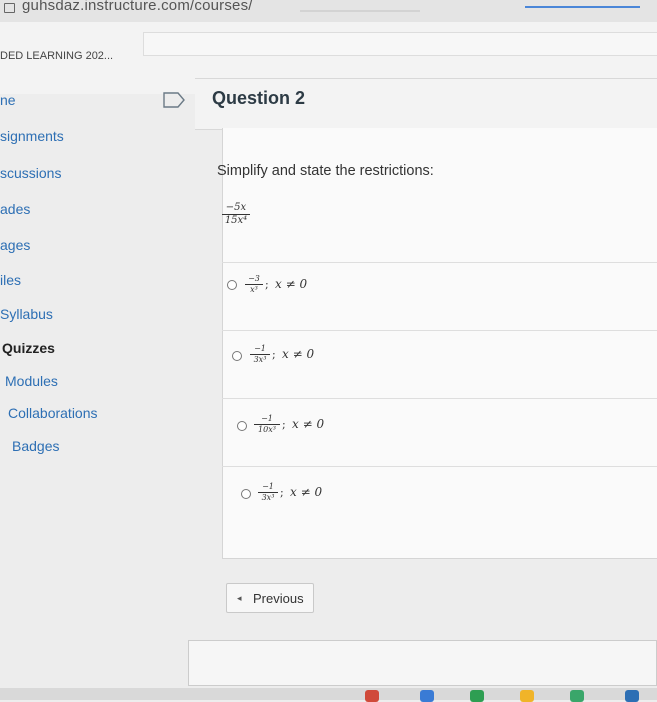 This screenshot has height=702, width=657. Describe the element at coordinates (259, 98) in the screenshot. I see `question-title: Question 2` at that location.